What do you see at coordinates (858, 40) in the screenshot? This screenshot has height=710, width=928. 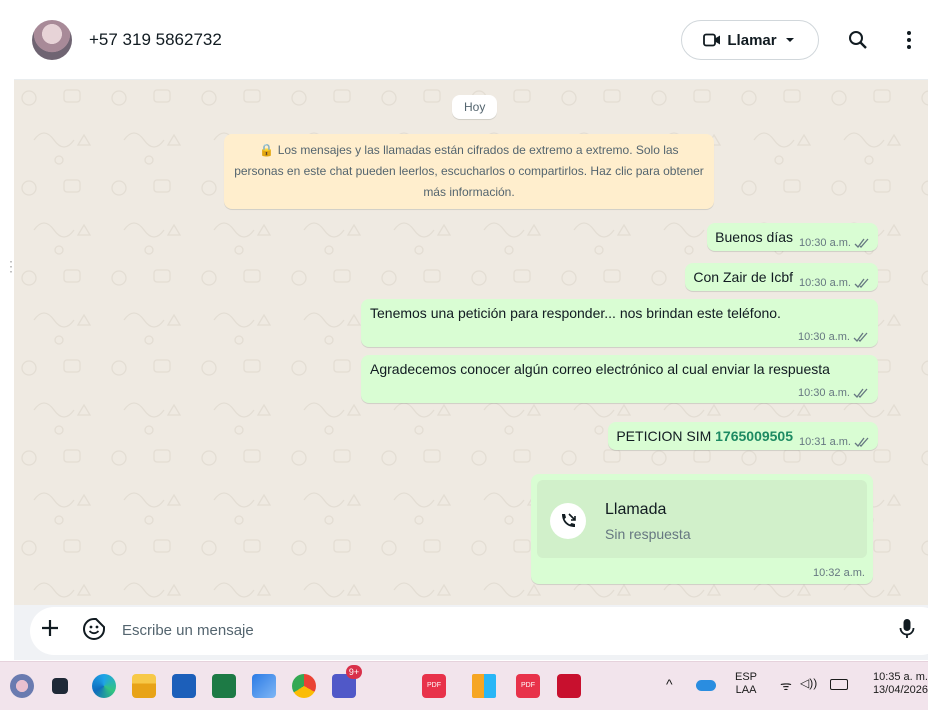 I see `search-icon` at bounding box center [858, 40].